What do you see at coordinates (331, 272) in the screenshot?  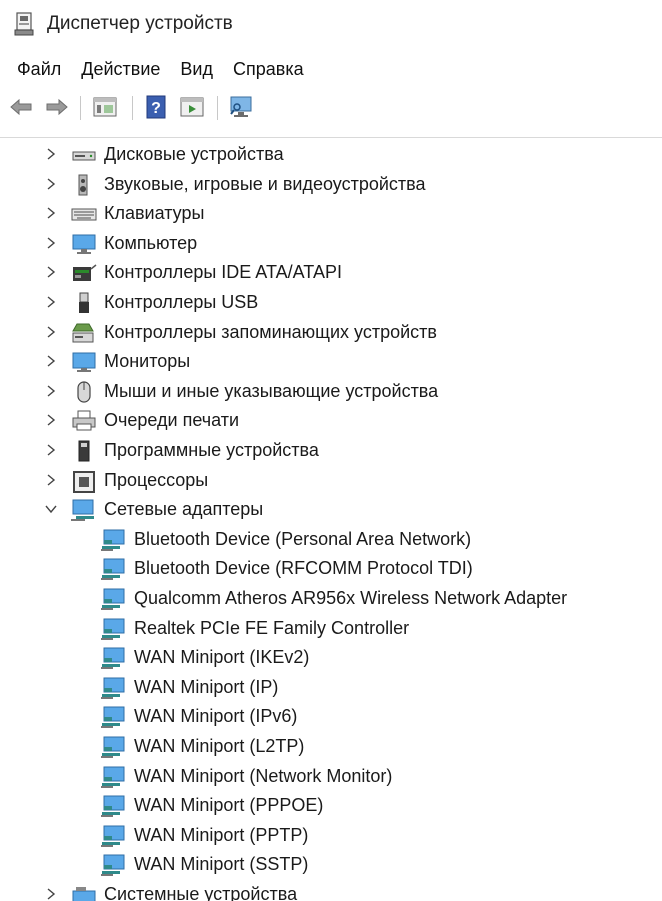 I see `tree-category-row: Контроллеры IDE ATA/ATAPI` at bounding box center [331, 272].